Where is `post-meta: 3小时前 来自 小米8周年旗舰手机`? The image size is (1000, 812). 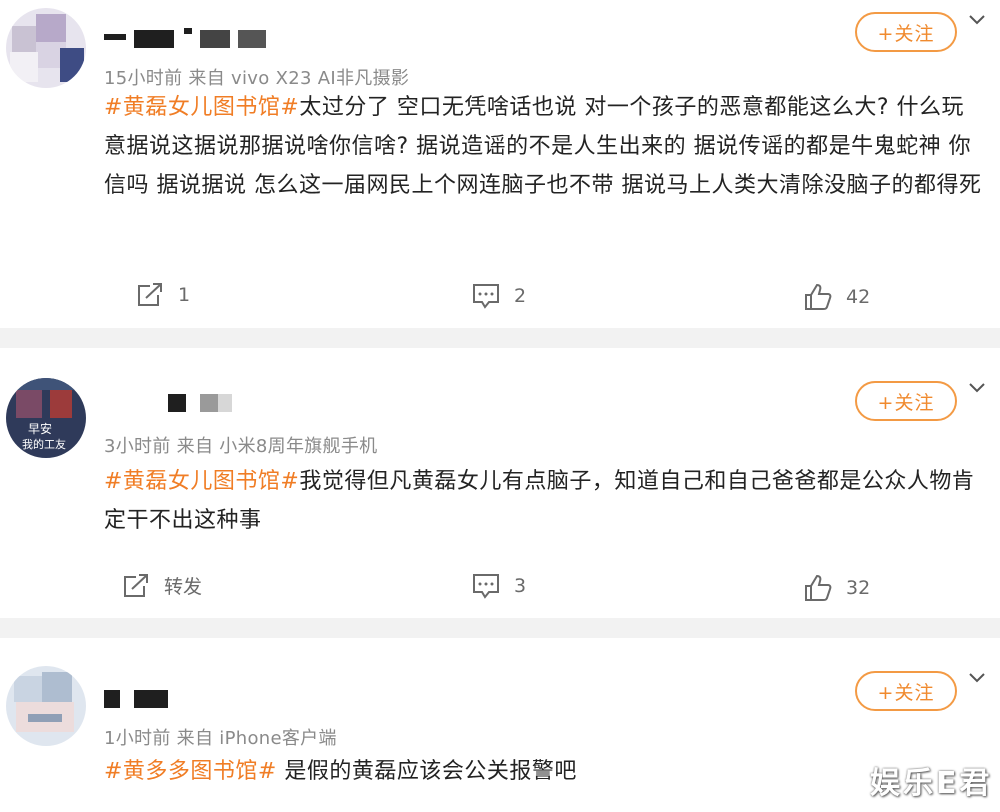 post-meta: 3小时前 来自 小米8周年旗舰手机 is located at coordinates (241, 446).